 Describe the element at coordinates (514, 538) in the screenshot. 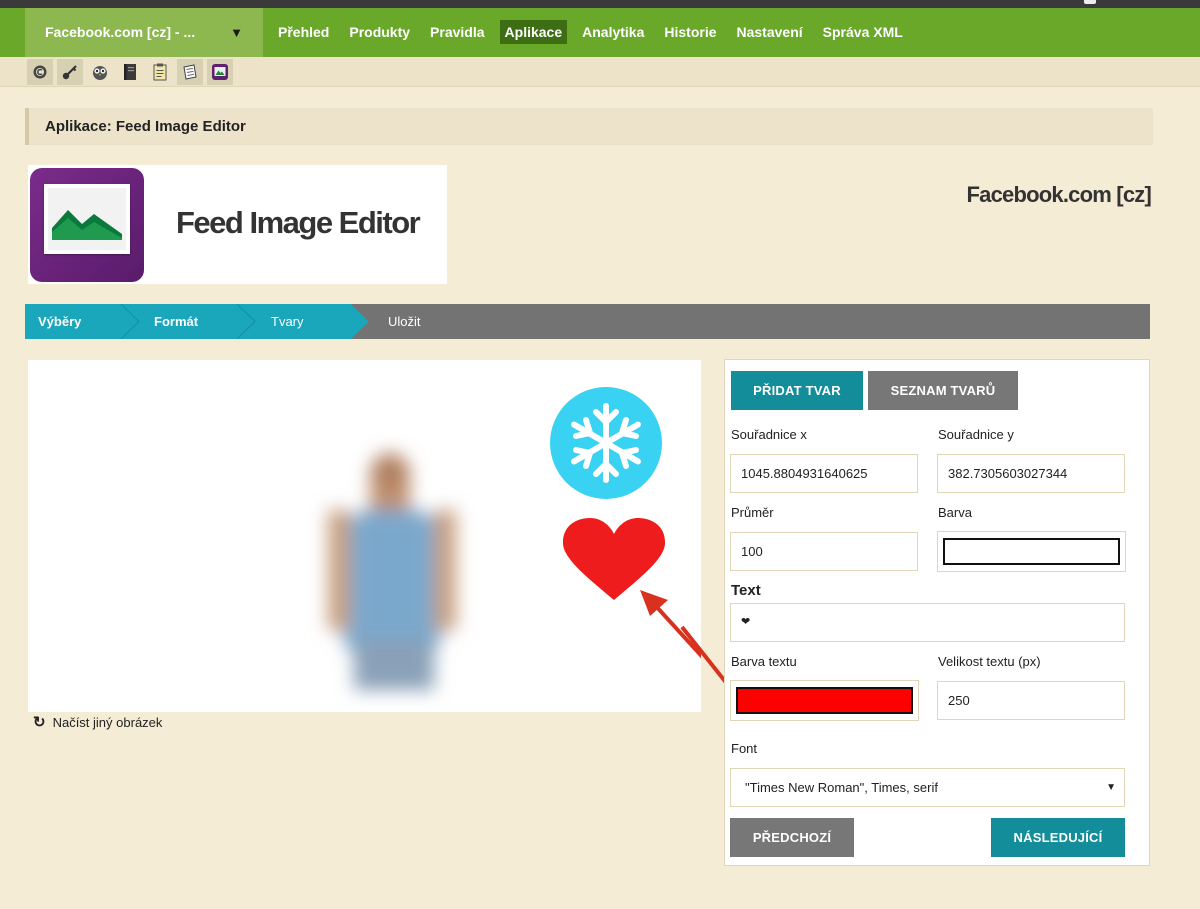

I see `preview-shapes` at that location.